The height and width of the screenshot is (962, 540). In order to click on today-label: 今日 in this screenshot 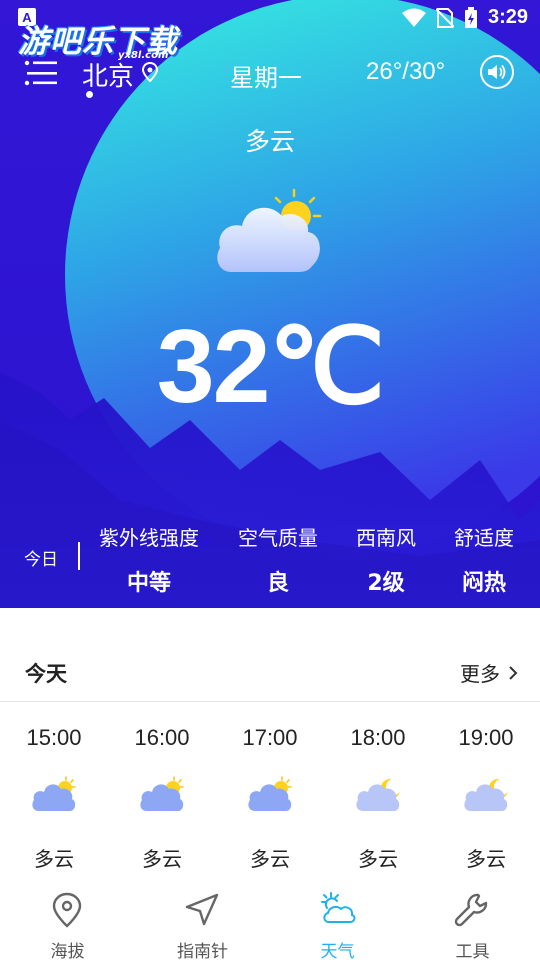, I will do `click(41, 560)`.